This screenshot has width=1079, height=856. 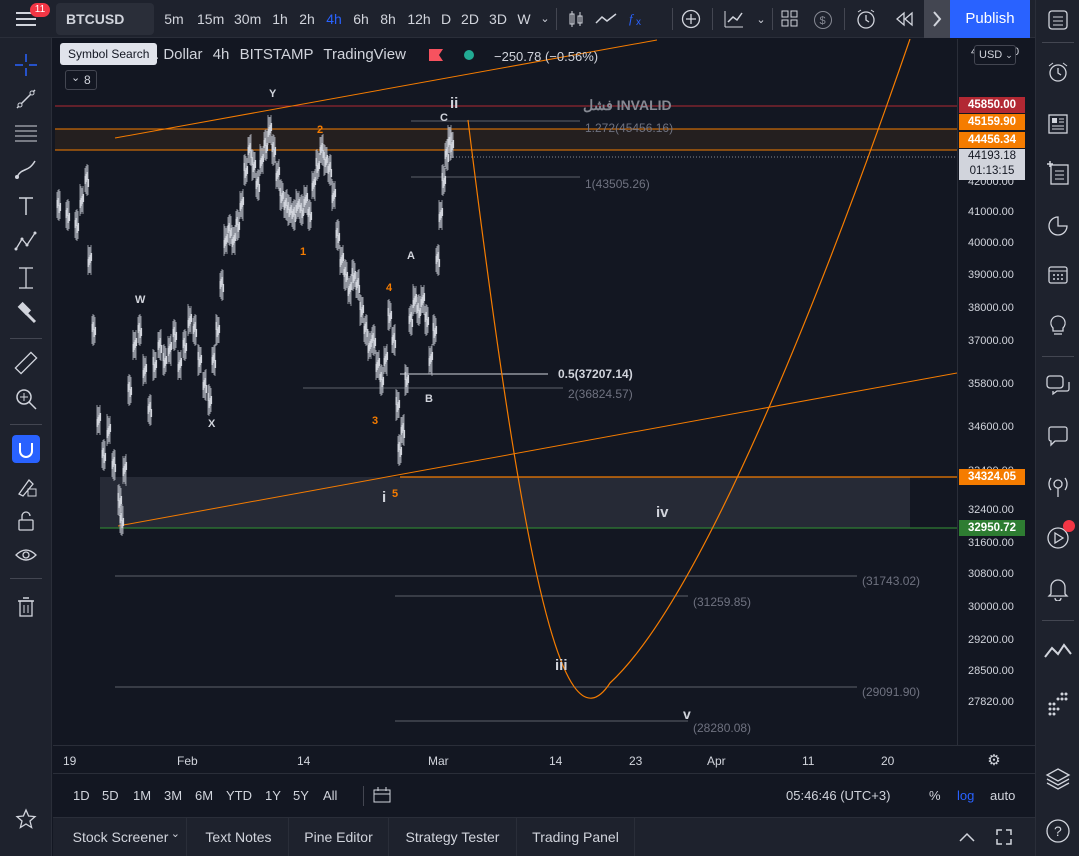 I want to click on time-axis: 19 Feb 14 Mar 14 23 Apr 11 20 ⚙, so click(x=544, y=759).